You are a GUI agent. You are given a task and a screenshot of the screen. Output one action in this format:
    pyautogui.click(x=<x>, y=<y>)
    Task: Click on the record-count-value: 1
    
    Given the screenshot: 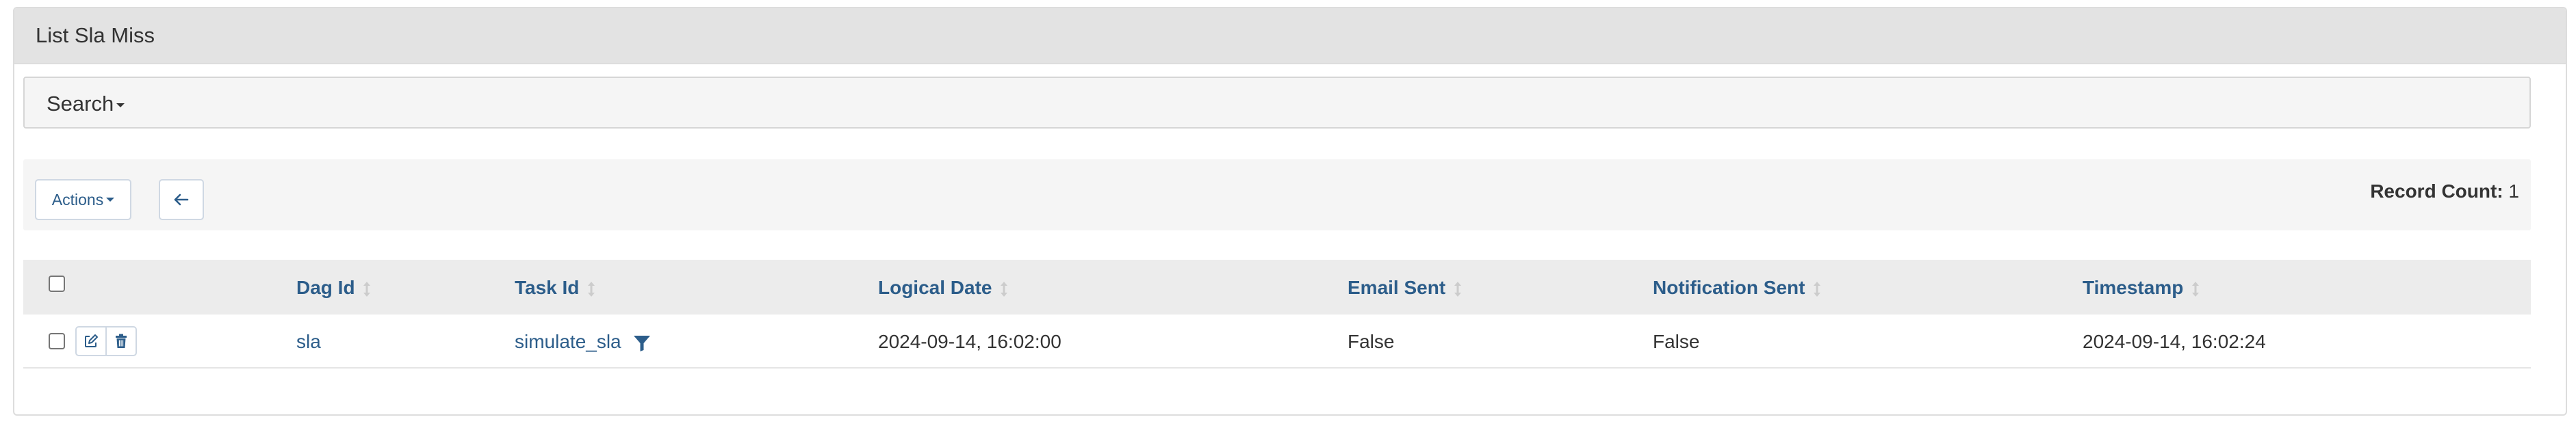 What is the action you would take?
    pyautogui.click(x=2513, y=191)
    